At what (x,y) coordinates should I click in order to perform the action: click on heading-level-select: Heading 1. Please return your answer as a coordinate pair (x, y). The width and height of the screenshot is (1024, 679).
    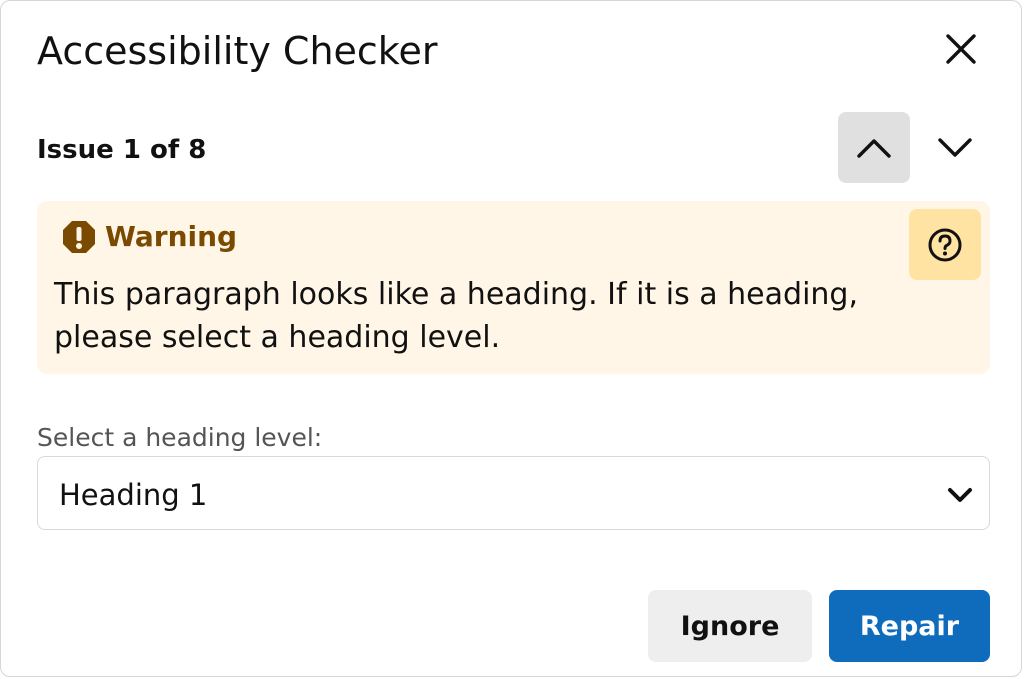
    Looking at the image, I should click on (513, 493).